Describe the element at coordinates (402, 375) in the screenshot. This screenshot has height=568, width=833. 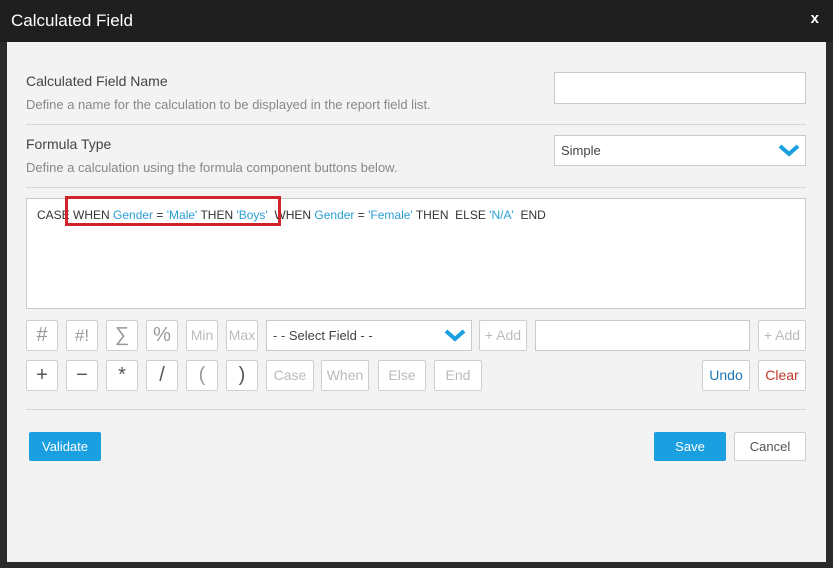
I see `else-button: Else` at that location.